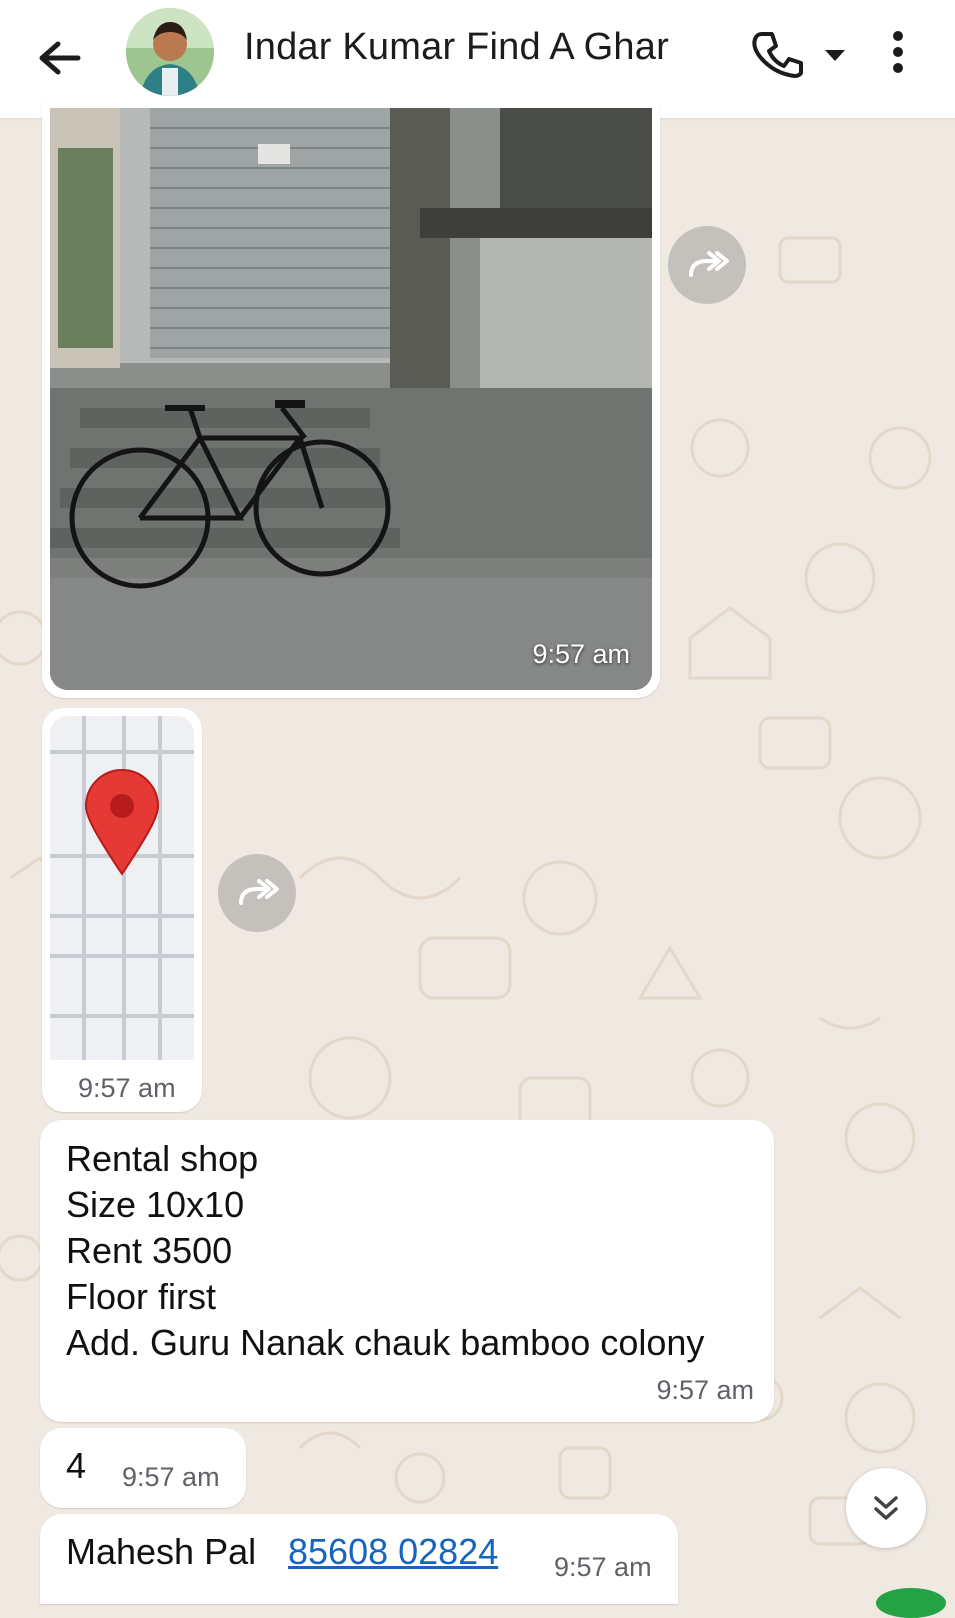 The width and height of the screenshot is (955, 1618). I want to click on listing-line: Rent 3500, so click(149, 1250).